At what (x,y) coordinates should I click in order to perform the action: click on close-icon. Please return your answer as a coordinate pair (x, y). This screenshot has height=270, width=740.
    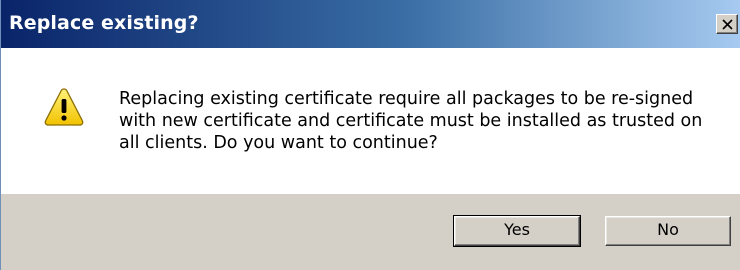
    Looking at the image, I should click on (727, 24).